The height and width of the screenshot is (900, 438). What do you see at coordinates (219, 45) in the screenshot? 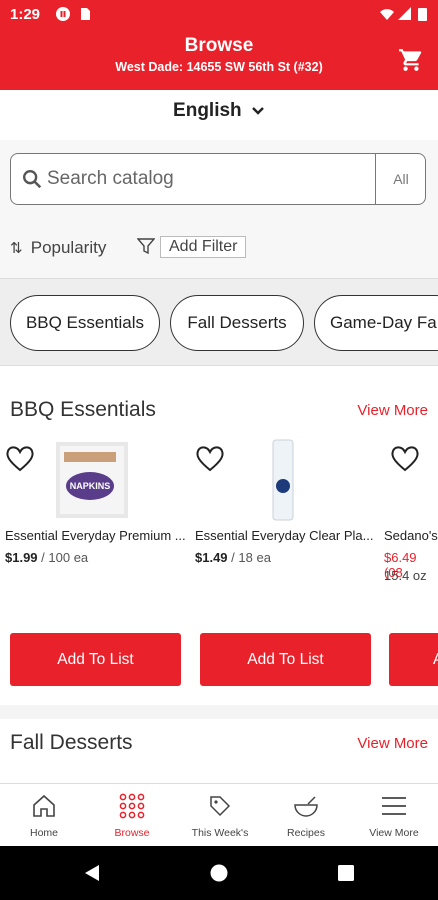
I see `page-title: Browse` at bounding box center [219, 45].